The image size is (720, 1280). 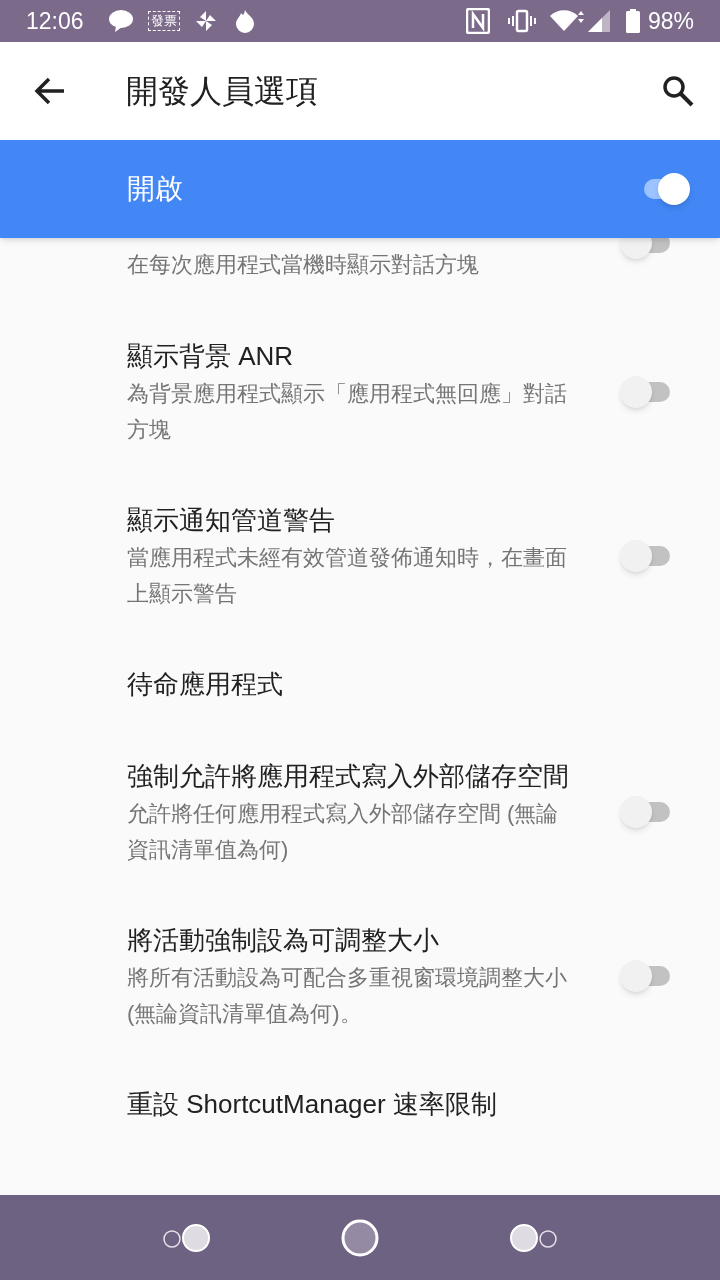 I want to click on vibrate-icon, so click(x=521, y=21).